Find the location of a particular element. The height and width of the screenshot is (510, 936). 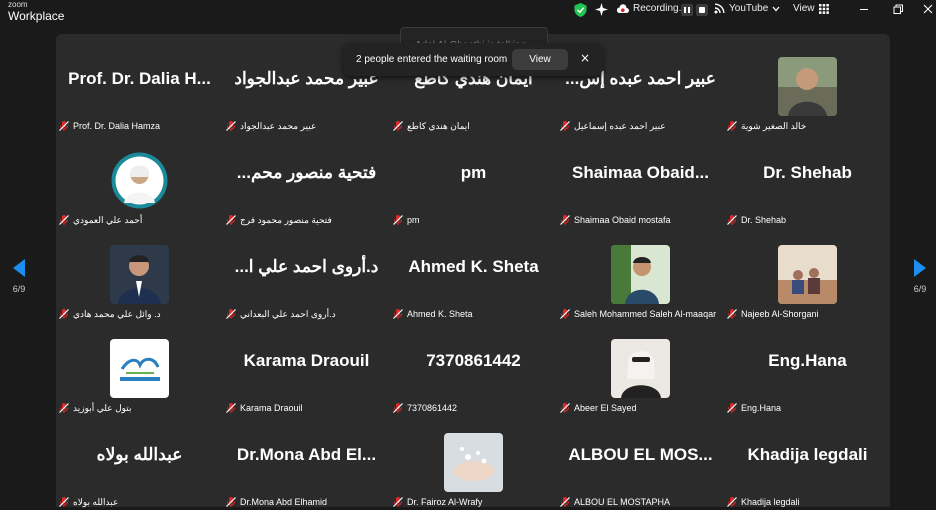

participant-tile: Dr.Mona Abd El... Dr.Mona Abd Elhamid is located at coordinates (306, 463).